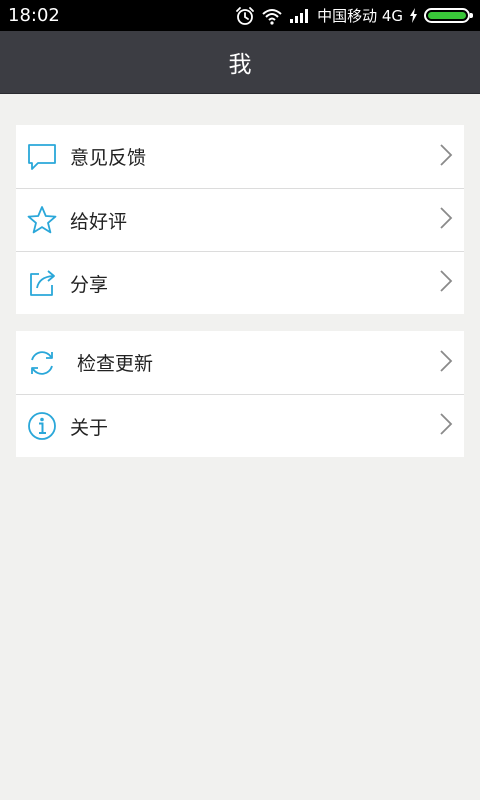 This screenshot has height=800, width=480. What do you see at coordinates (42, 426) in the screenshot?
I see `info-icon` at bounding box center [42, 426].